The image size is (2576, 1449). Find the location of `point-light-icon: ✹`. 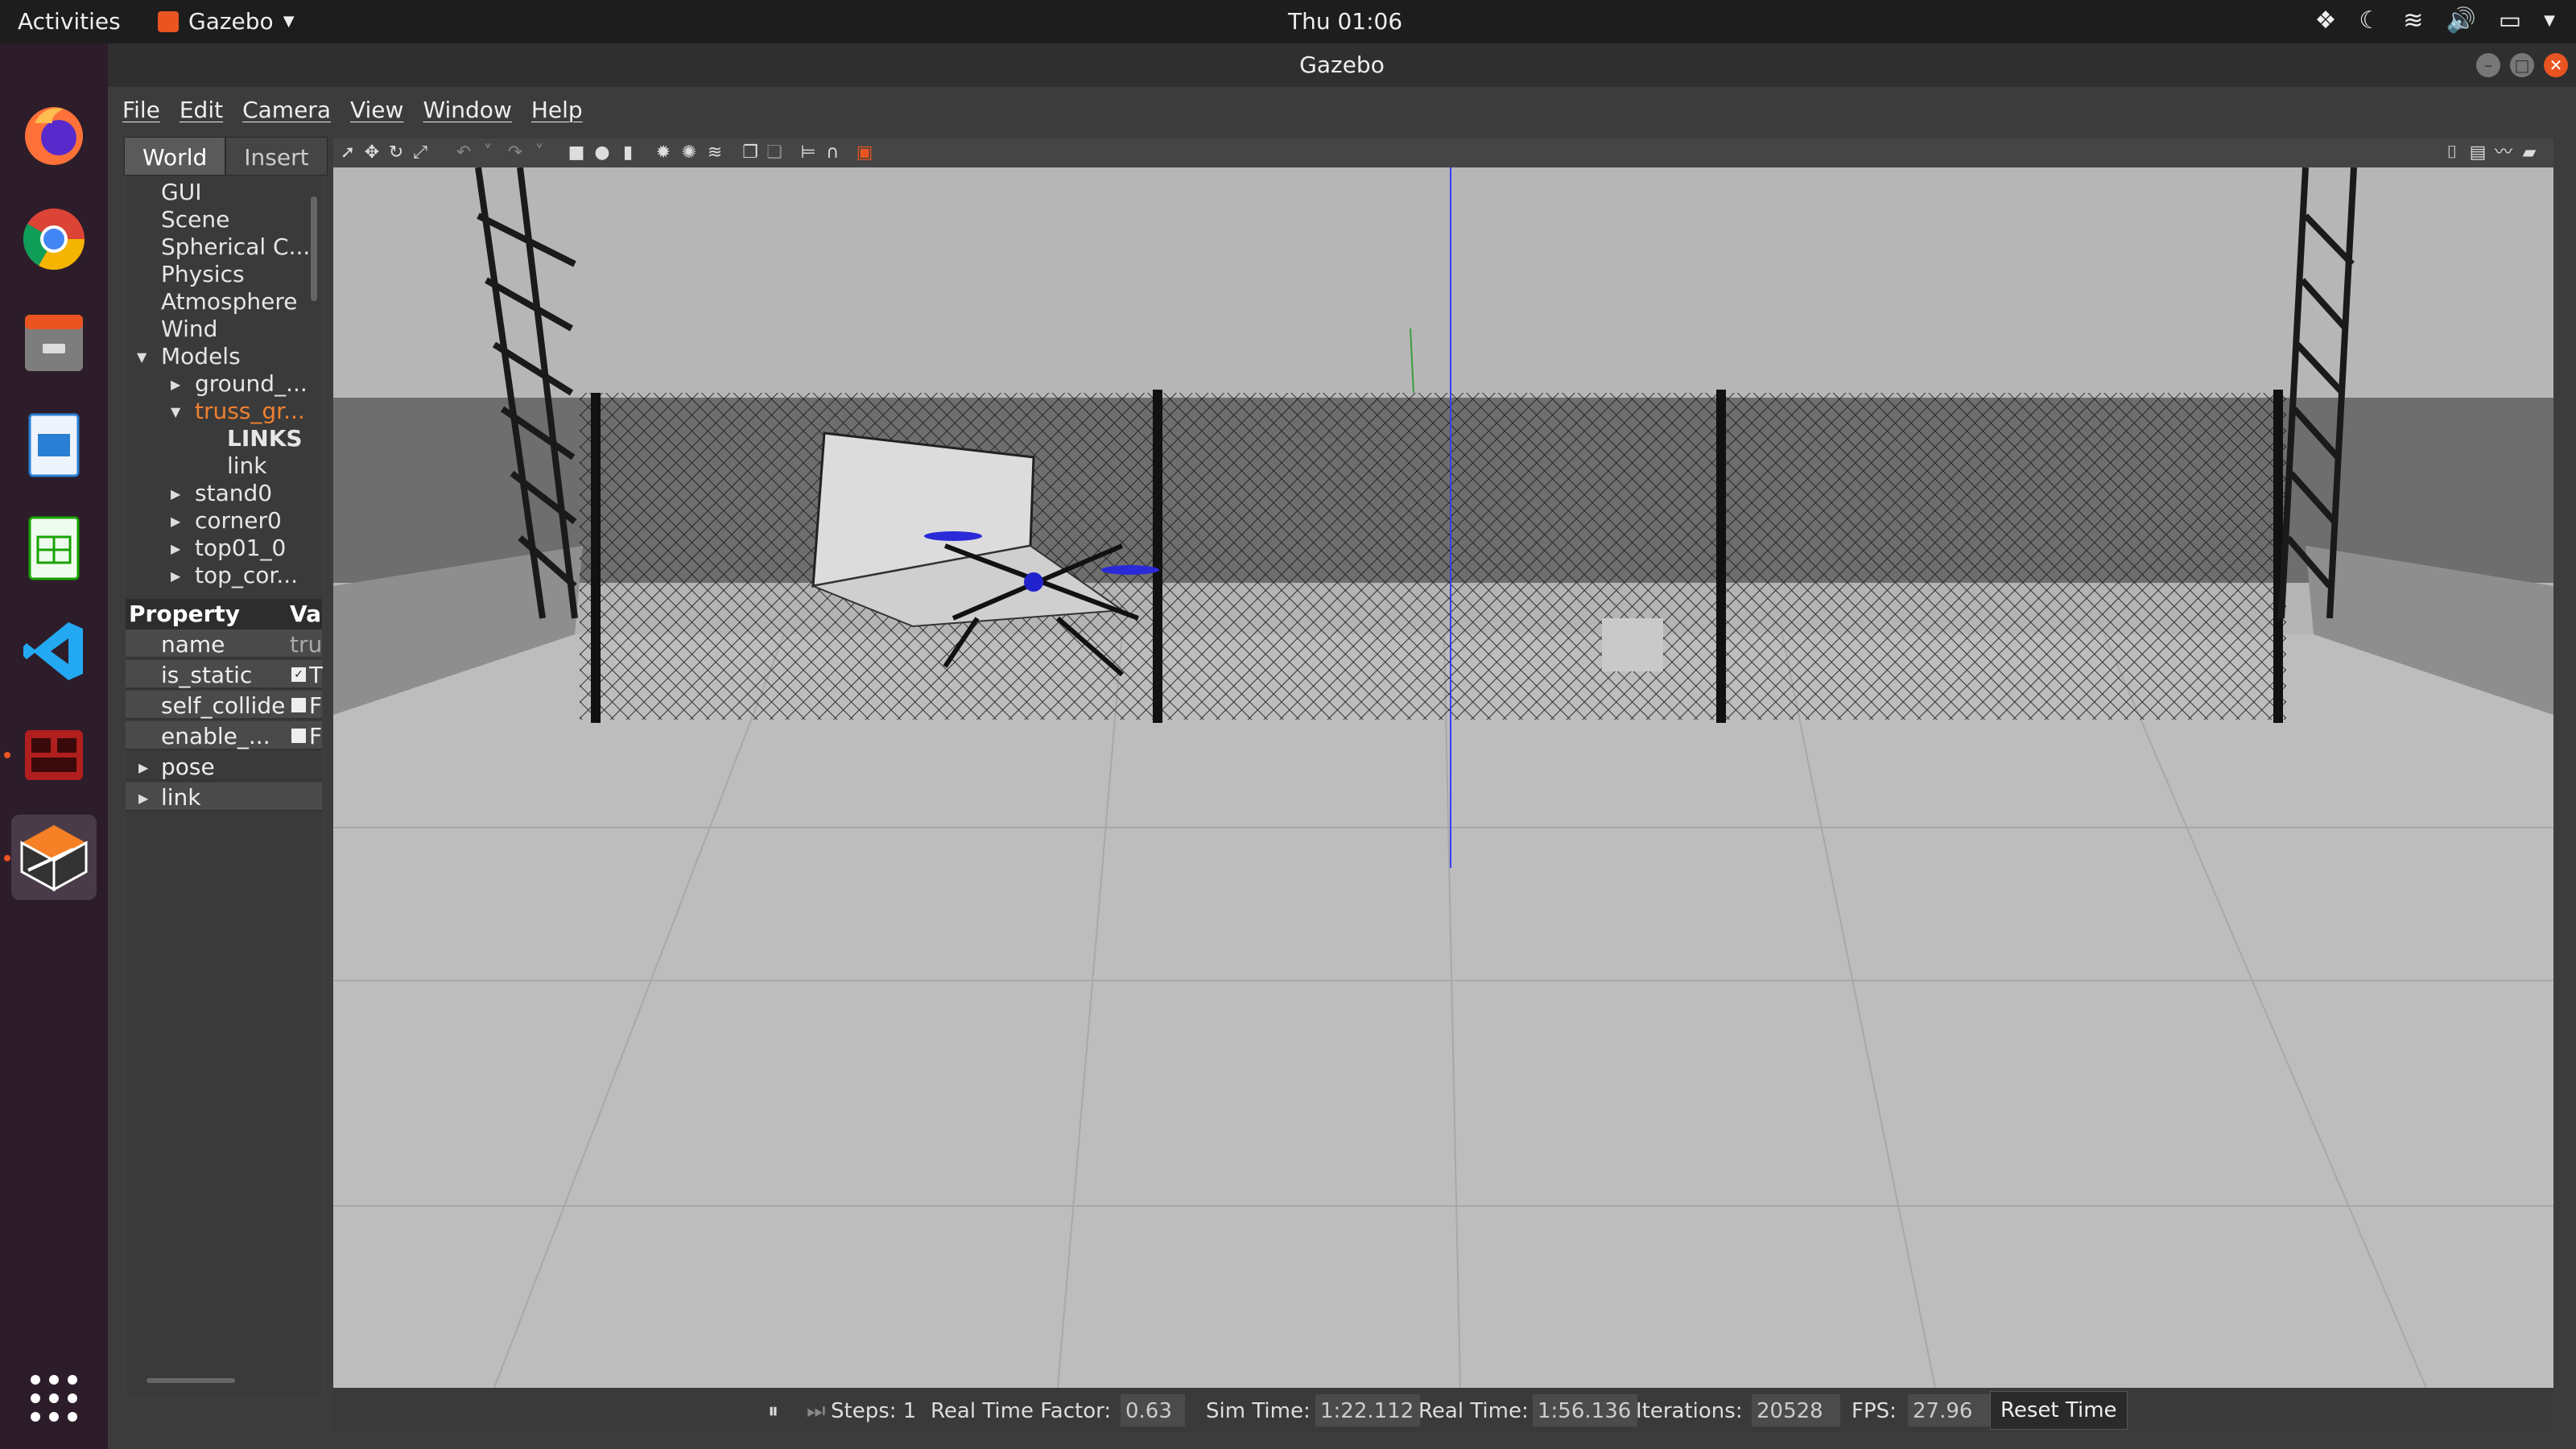

point-light-icon: ✹ is located at coordinates (663, 153).